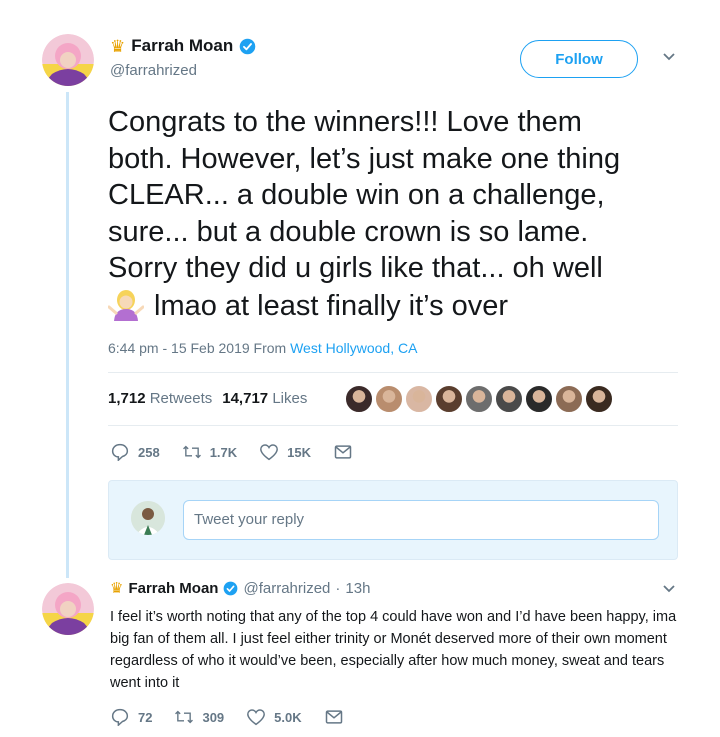 This screenshot has height=737, width=720. I want to click on retweet-count: 309, so click(213, 717).